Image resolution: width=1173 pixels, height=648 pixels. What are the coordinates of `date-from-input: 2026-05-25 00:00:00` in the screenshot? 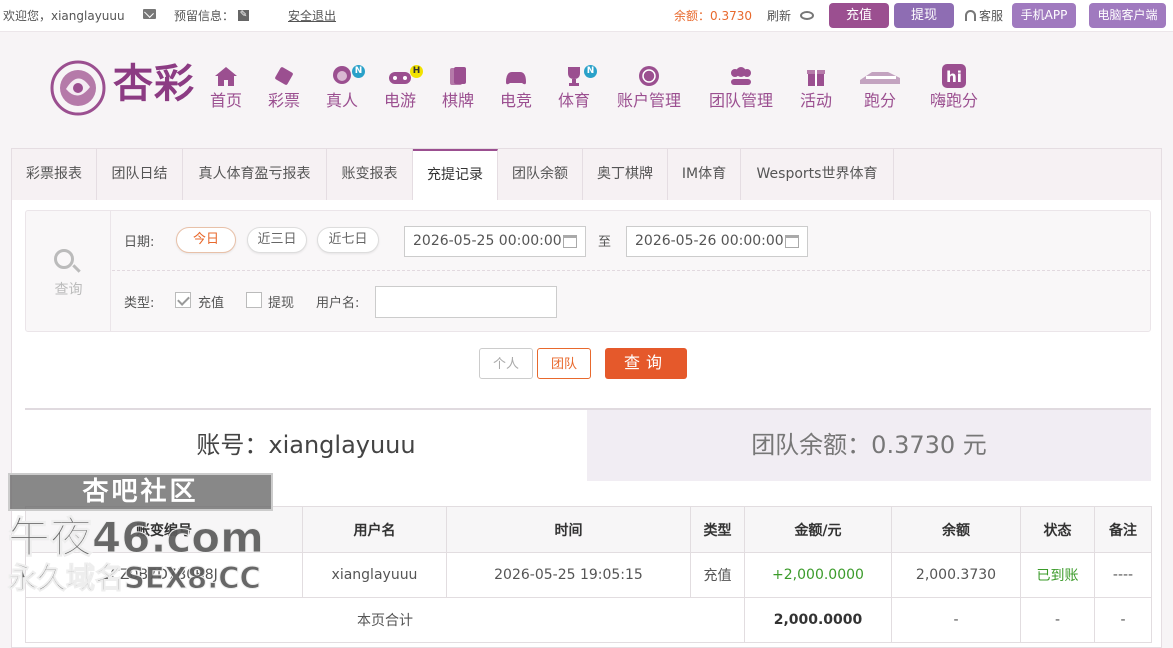 It's located at (495, 241).